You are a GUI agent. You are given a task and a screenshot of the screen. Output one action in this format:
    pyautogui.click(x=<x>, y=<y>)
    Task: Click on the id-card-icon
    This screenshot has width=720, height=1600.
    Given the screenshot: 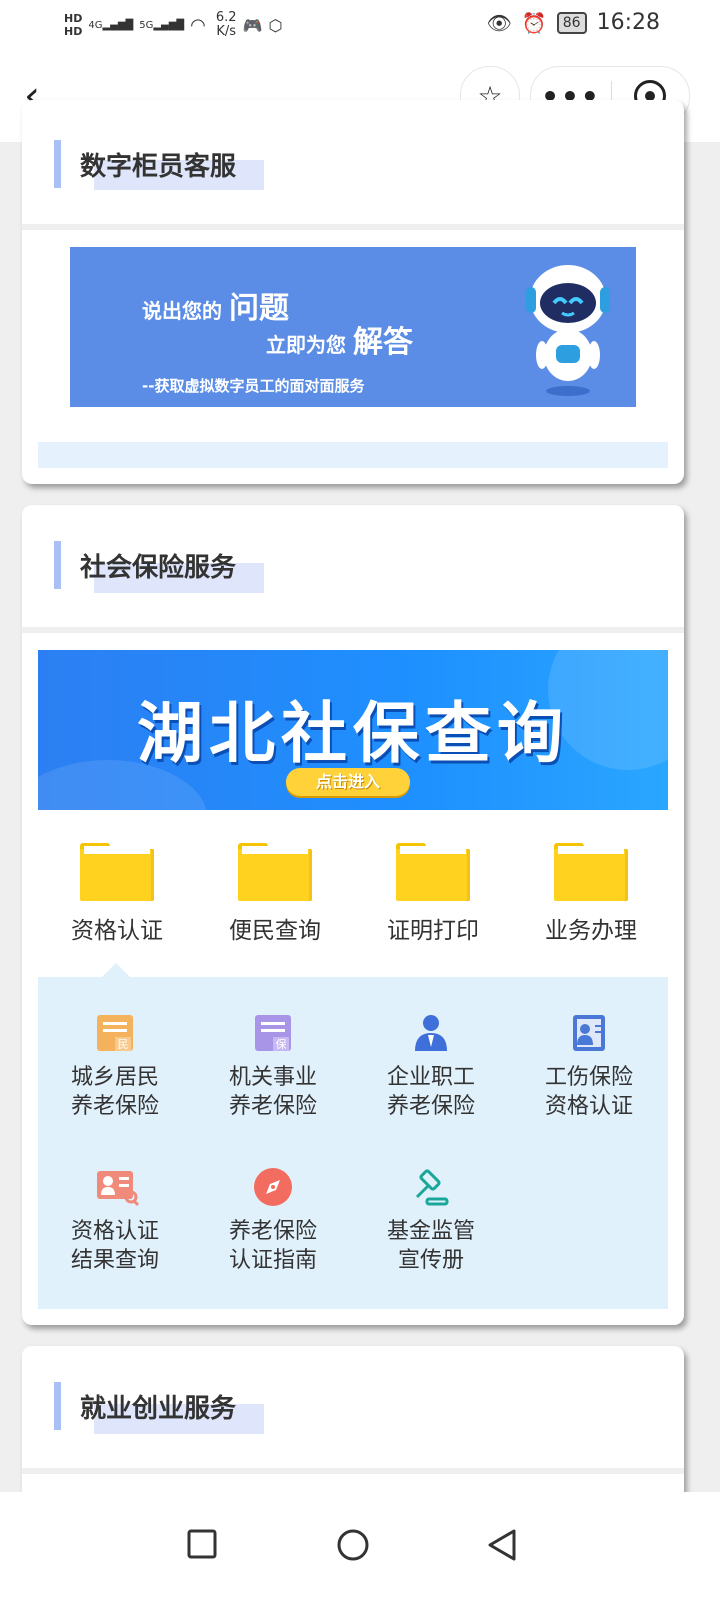 What is the action you would take?
    pyautogui.click(x=589, y=1033)
    